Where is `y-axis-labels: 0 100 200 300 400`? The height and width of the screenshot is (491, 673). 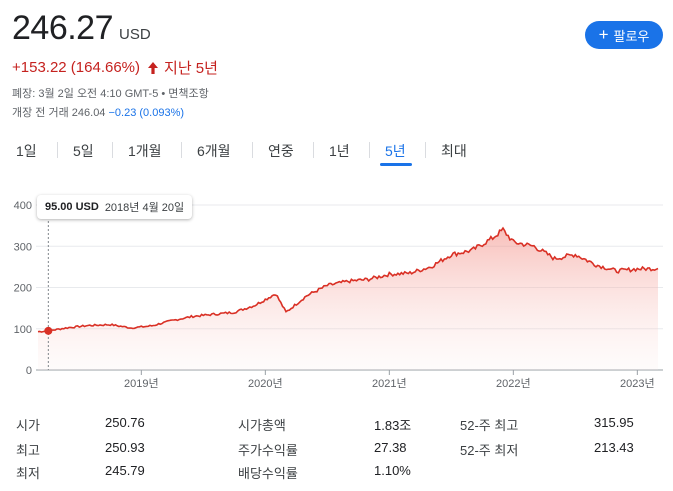
y-axis-labels: 0 100 200 300 400 is located at coordinates (23, 288).